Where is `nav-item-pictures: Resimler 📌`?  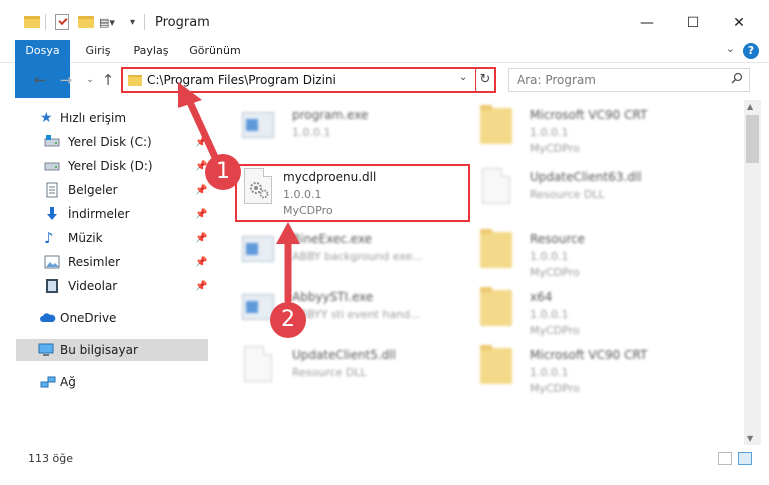
nav-item-pictures: Resimler 📌 is located at coordinates (104, 262).